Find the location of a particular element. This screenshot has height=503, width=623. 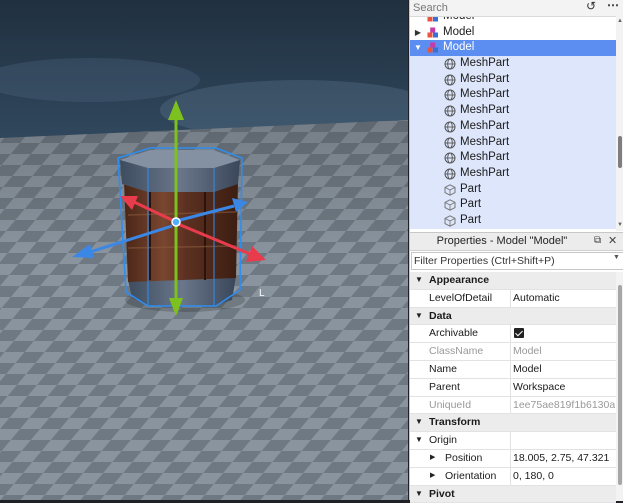

scroll-down-icon: ▼ is located at coordinates (619, 225).